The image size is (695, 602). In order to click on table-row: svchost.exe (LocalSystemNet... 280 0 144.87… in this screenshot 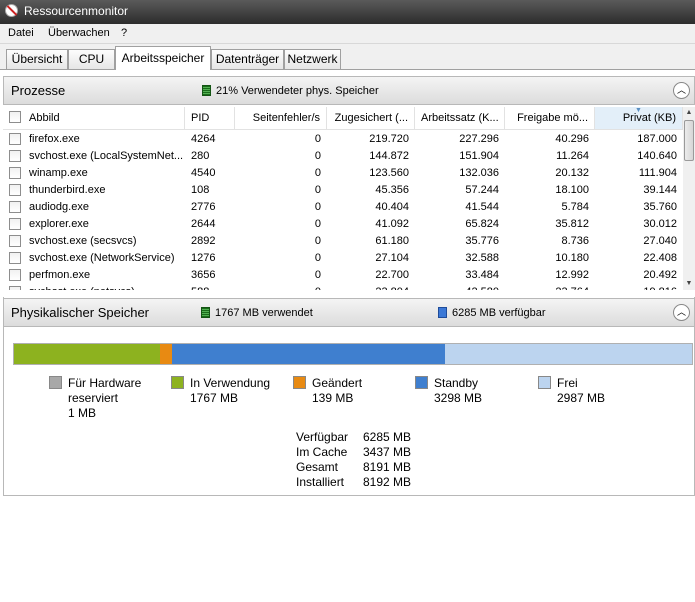, I will do `click(343, 156)`.